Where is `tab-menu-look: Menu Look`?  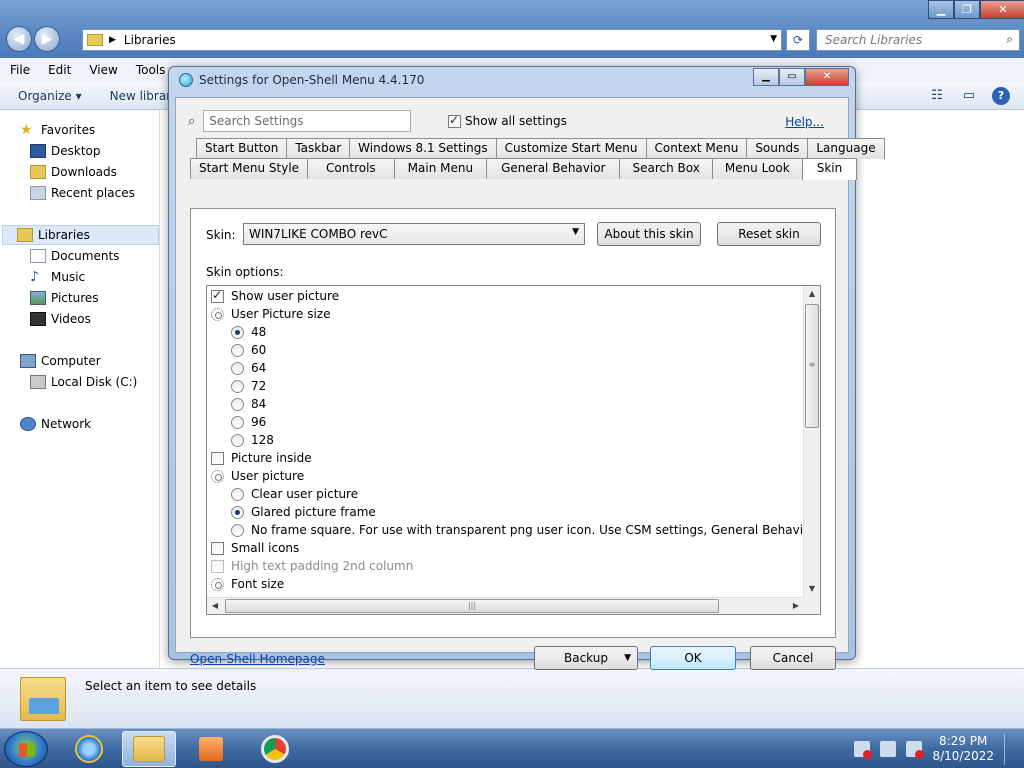
tab-menu-look: Menu Look is located at coordinates (757, 168).